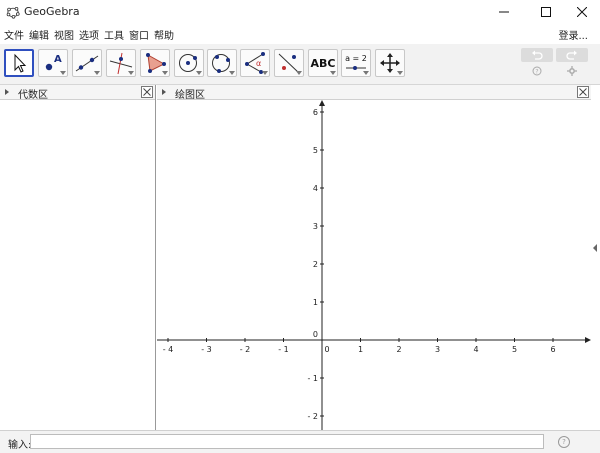  Describe the element at coordinates (588, 340) in the screenshot. I see `x-axis-arrow-icon` at that location.